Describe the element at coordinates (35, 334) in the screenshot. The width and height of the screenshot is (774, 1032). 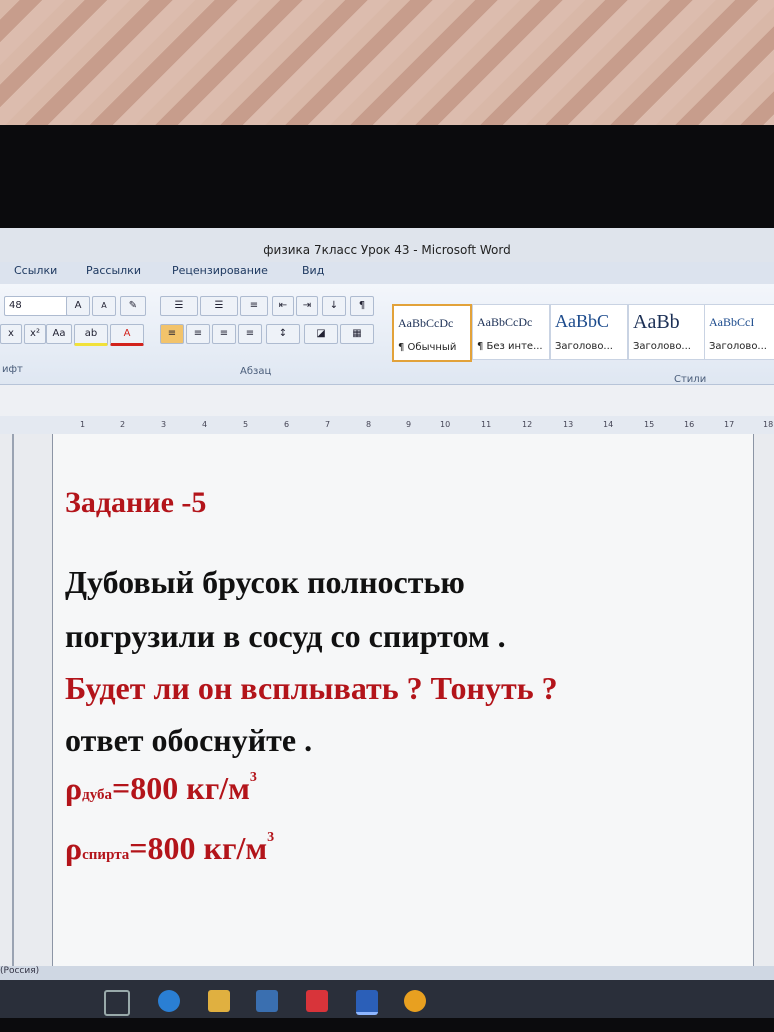
I see `superscript-button: x²` at that location.